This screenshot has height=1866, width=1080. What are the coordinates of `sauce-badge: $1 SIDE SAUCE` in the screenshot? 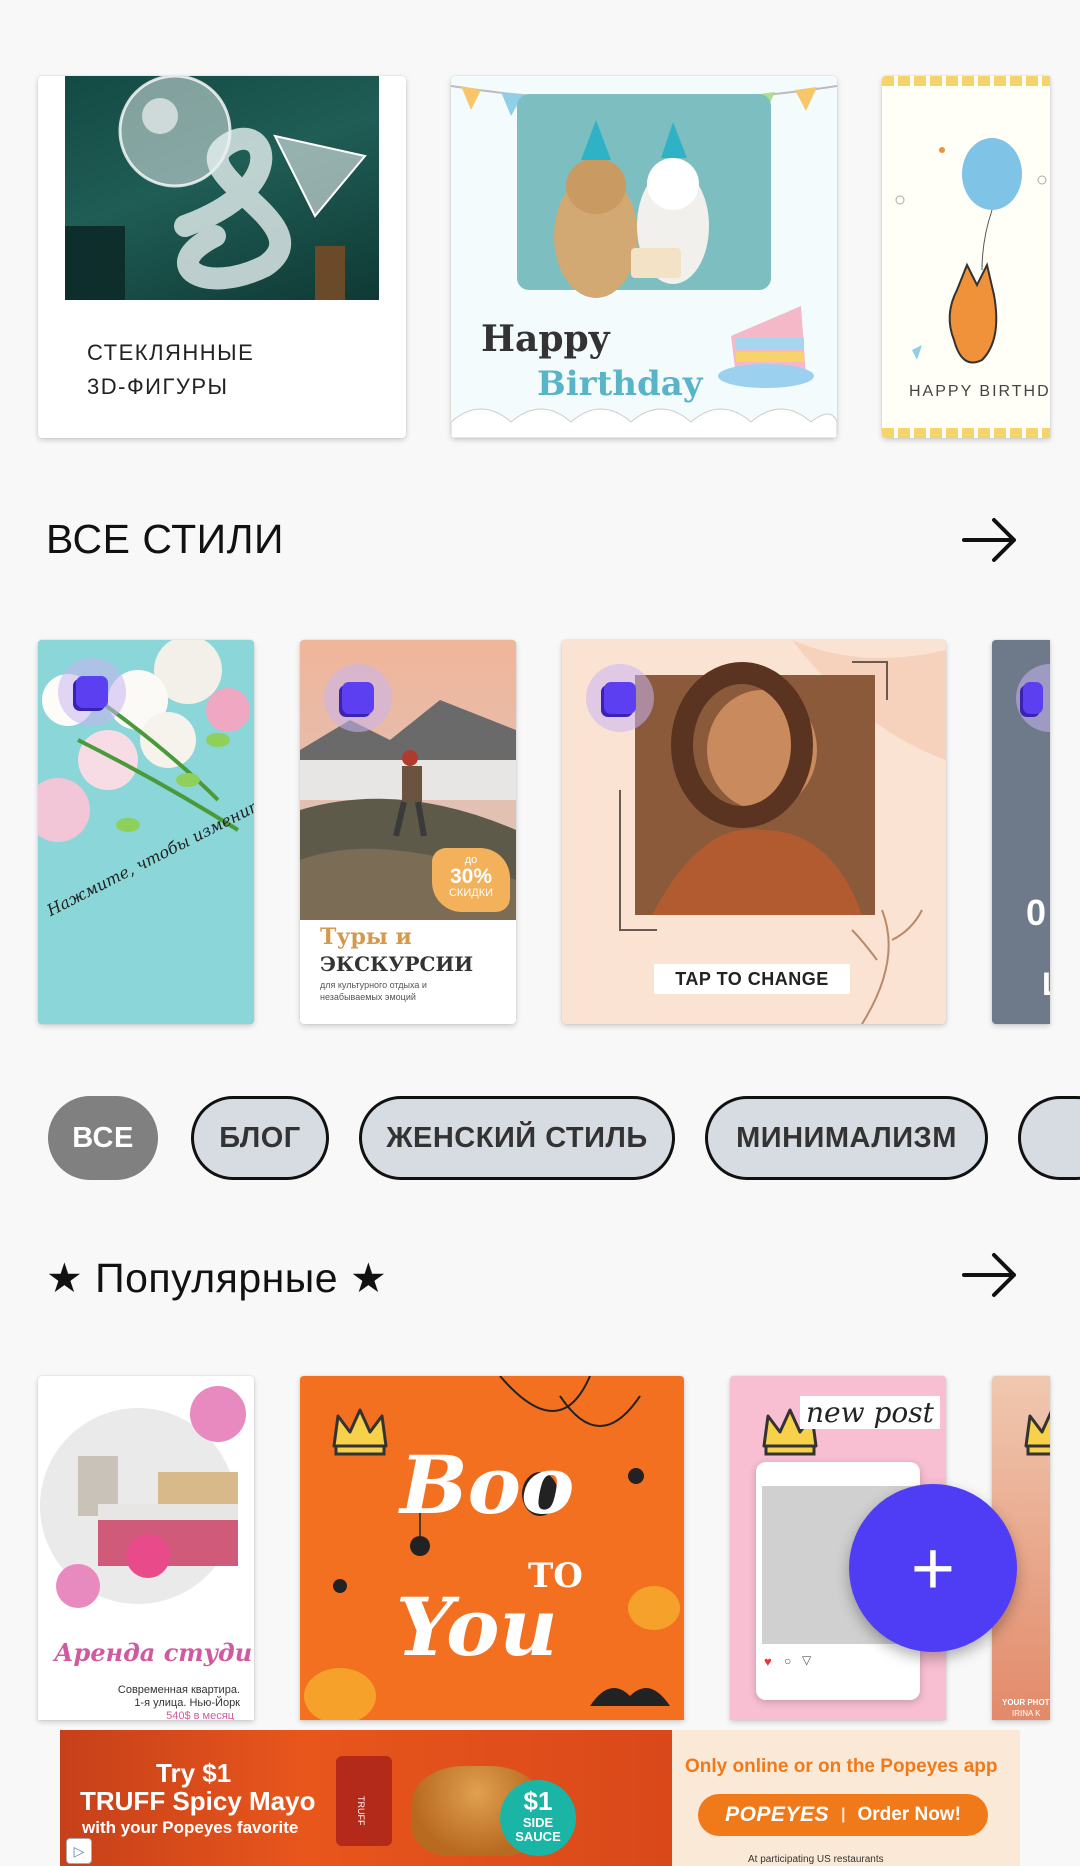 It's located at (538, 1818).